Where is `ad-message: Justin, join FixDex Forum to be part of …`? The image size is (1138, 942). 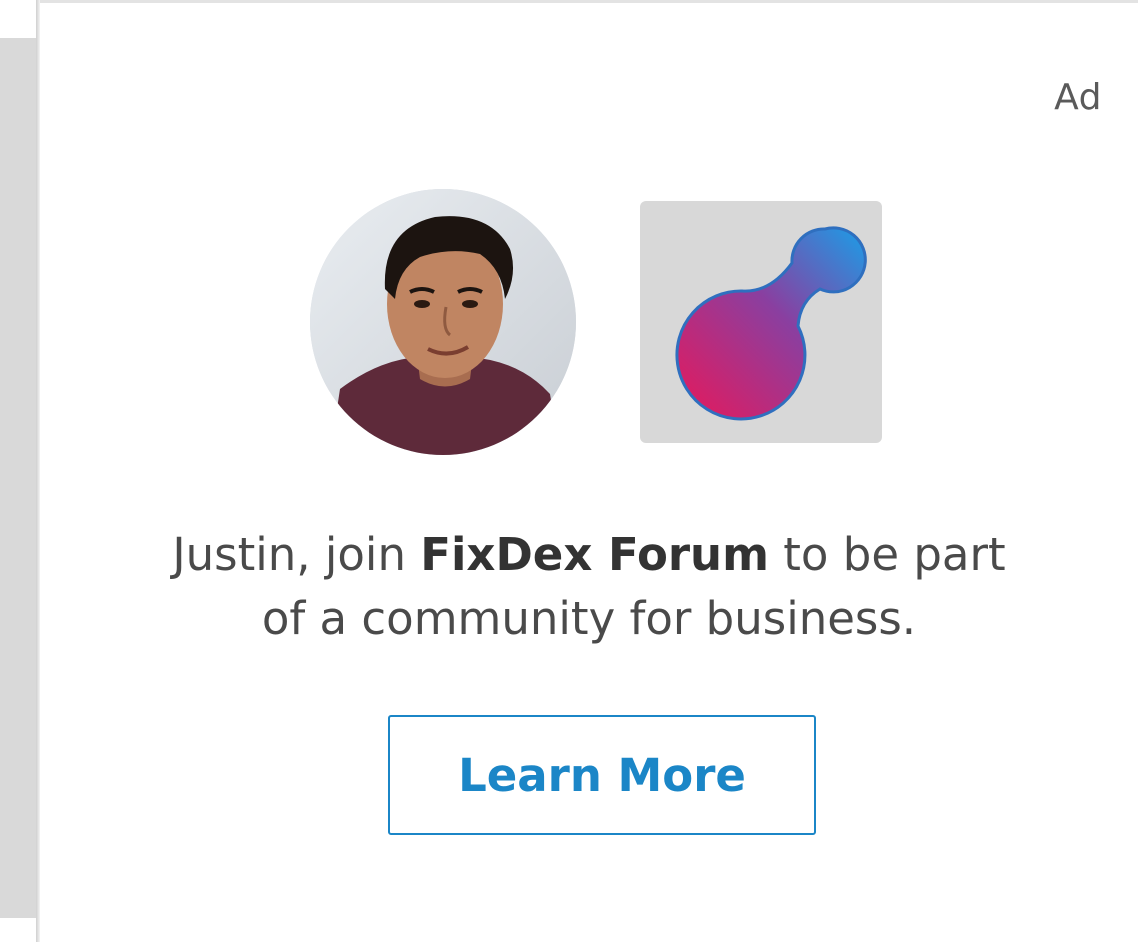
ad-message: Justin, join FixDex Forum to be part of … is located at coordinates (589, 587).